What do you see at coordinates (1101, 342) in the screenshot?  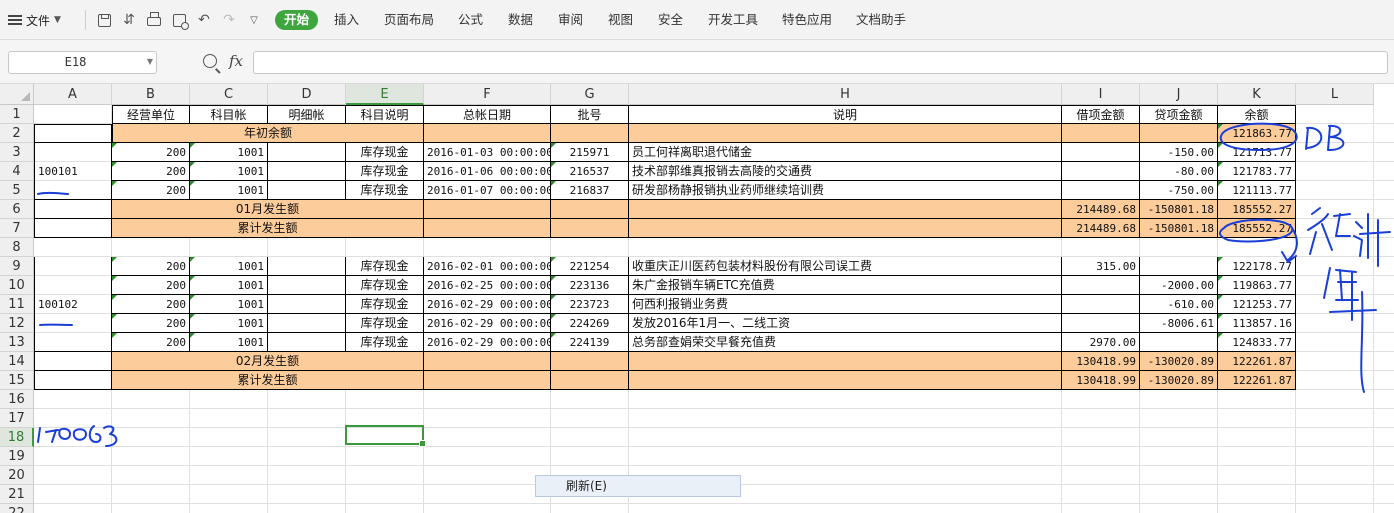 I see `debit-cell: 2970.00` at bounding box center [1101, 342].